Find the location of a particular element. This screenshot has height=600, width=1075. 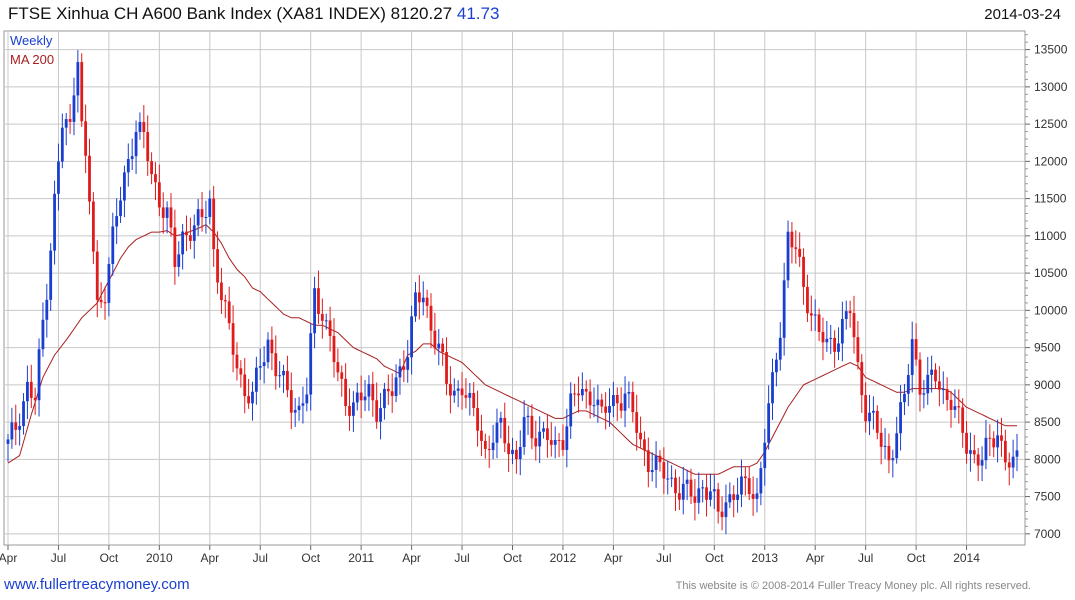

x-tick-label: 2014 is located at coordinates (966, 558).